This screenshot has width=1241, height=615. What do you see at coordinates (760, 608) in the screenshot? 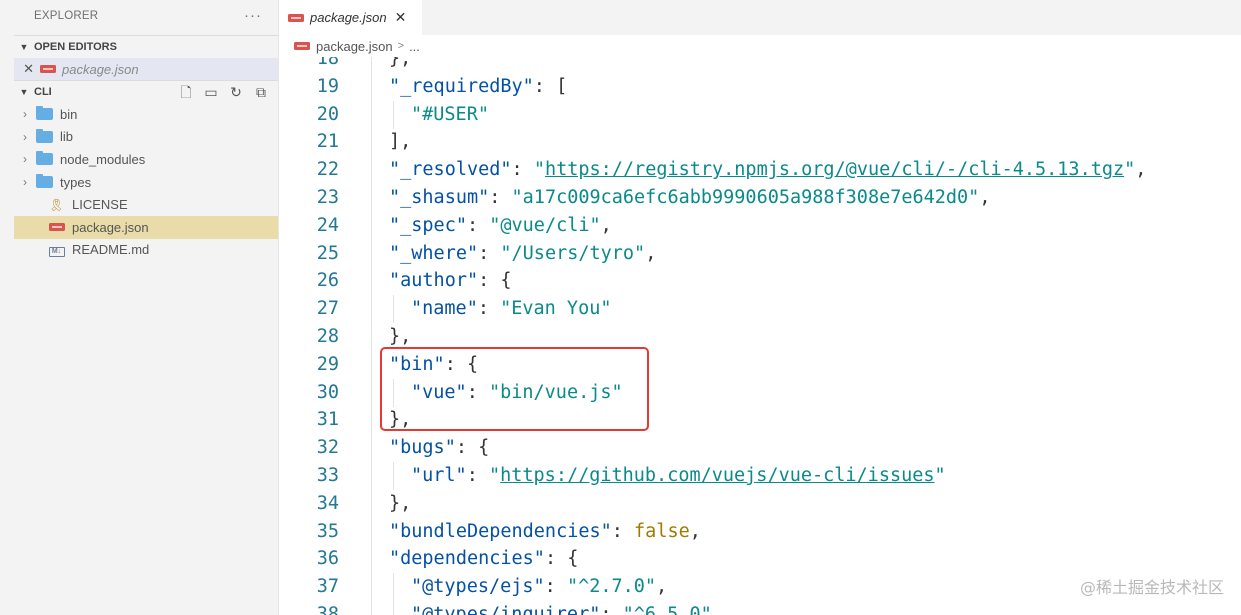
I see `code-line: 38 "@types/inquirer": "^6.5.0",` at bounding box center [760, 608].